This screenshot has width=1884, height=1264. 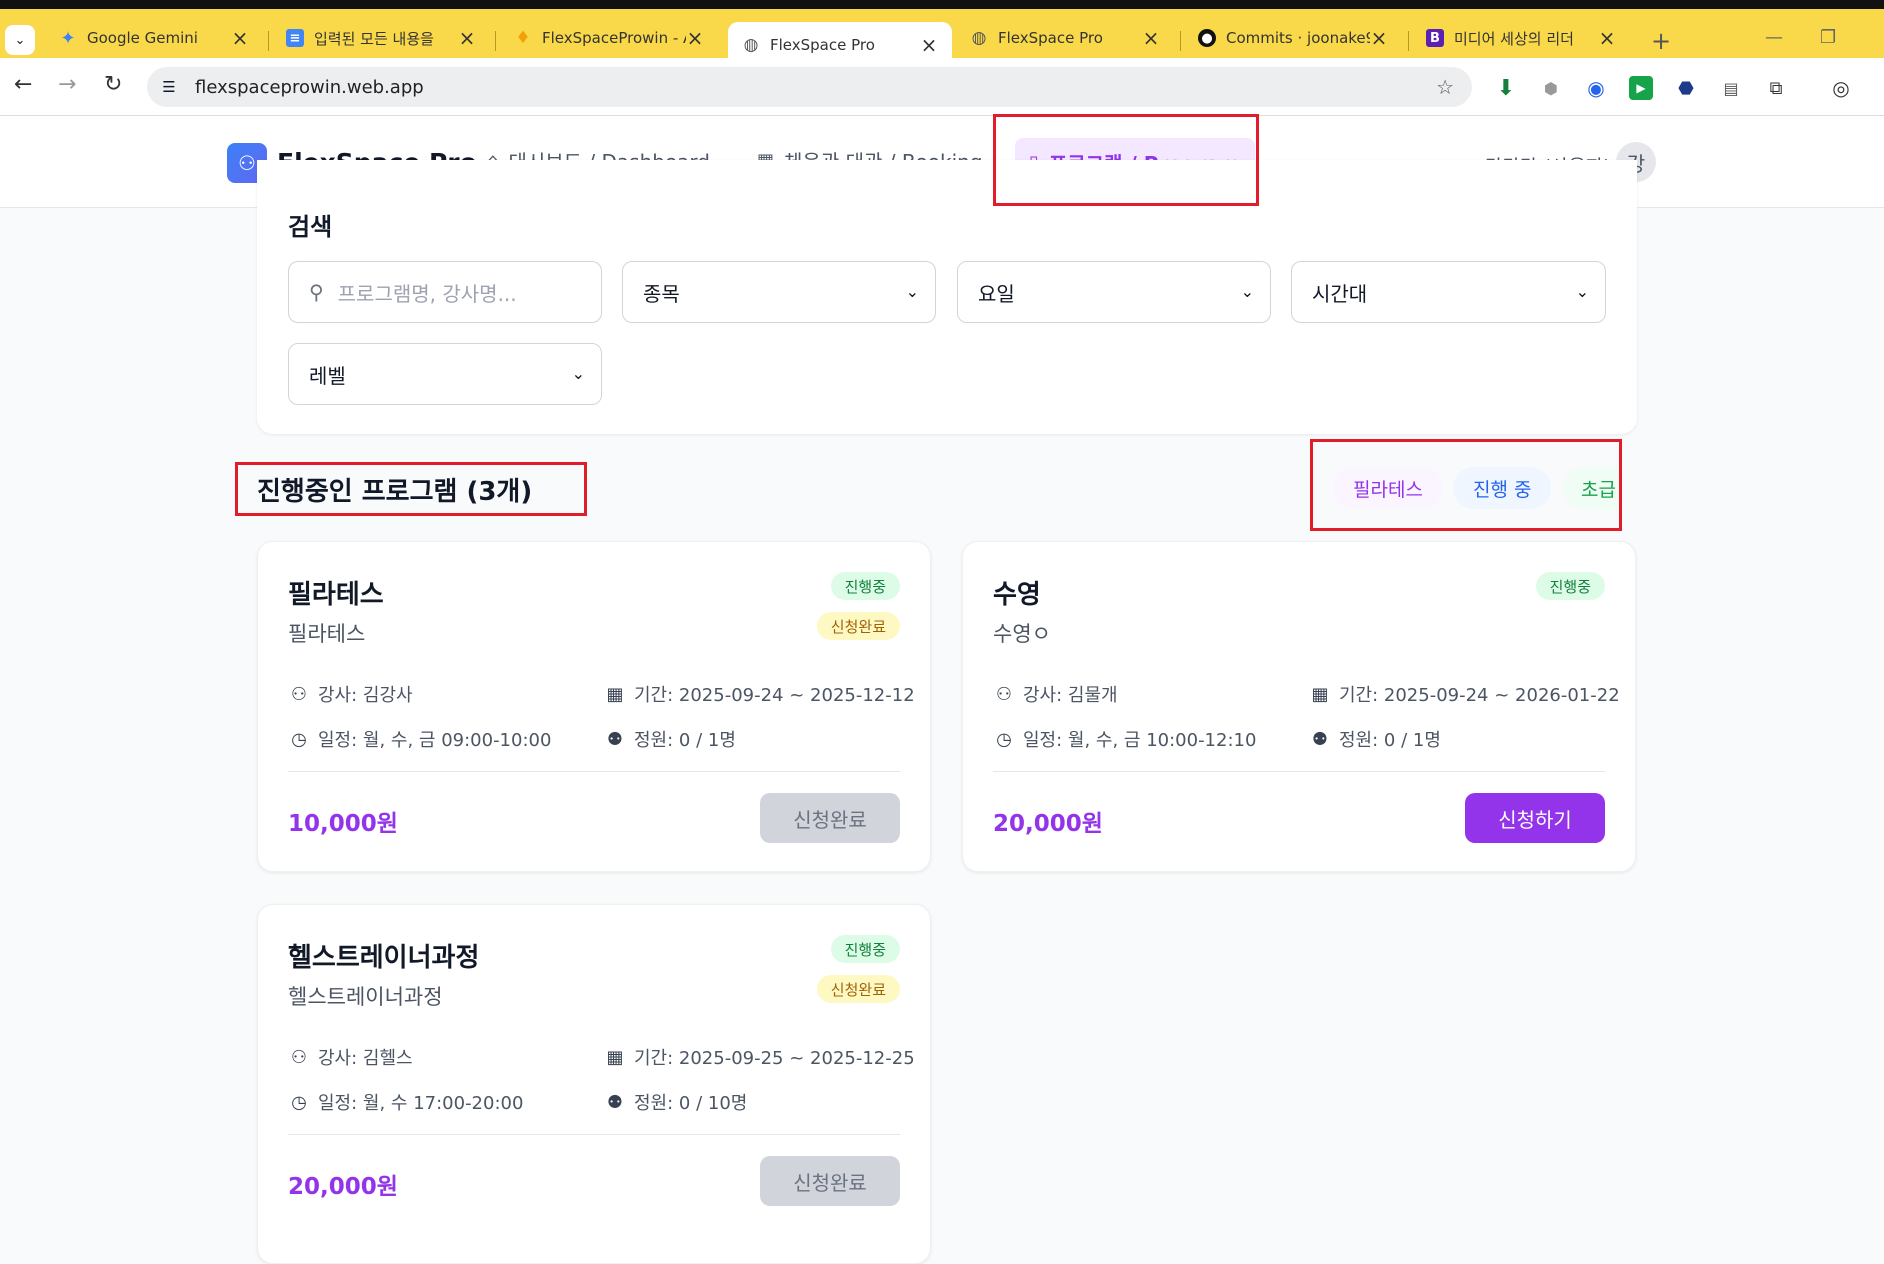 What do you see at coordinates (310, 227) in the screenshot?
I see `search-section-title: 검색` at bounding box center [310, 227].